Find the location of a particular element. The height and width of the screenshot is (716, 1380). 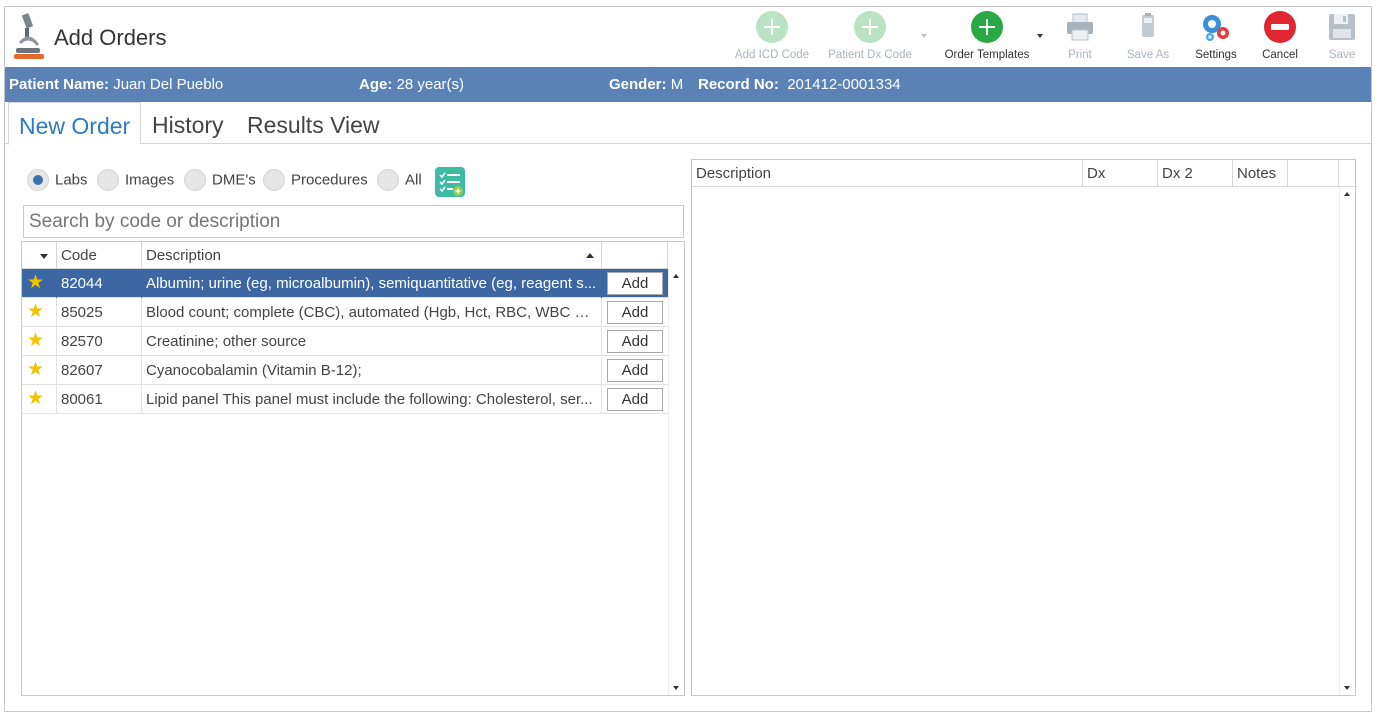

radio-all: All is located at coordinates (399, 180).